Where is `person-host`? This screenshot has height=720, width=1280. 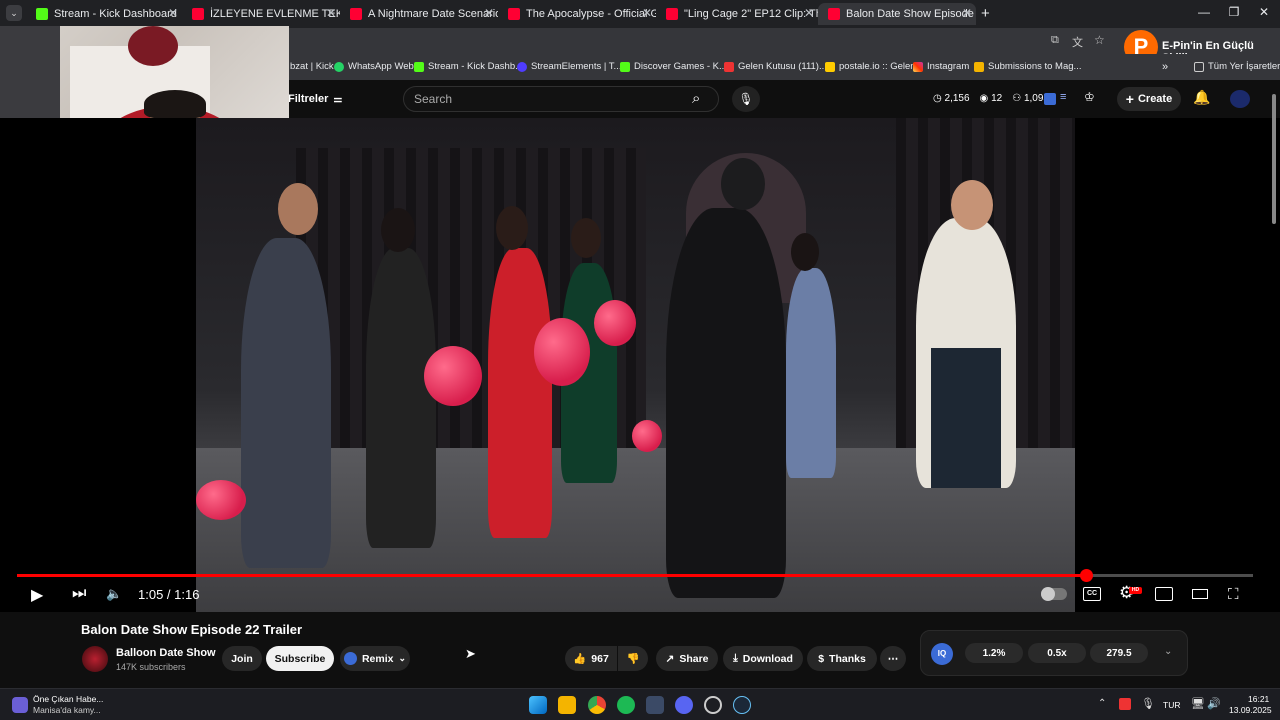 person-host is located at coordinates (726, 403).